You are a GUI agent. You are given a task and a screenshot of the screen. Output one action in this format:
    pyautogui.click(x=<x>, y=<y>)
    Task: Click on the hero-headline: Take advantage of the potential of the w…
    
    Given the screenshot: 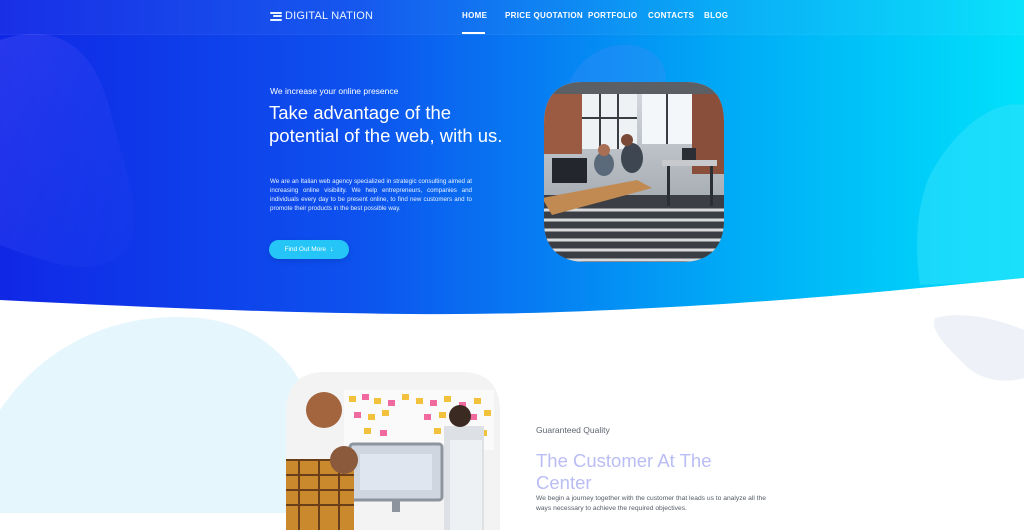 What is the action you would take?
    pyautogui.click(x=386, y=124)
    